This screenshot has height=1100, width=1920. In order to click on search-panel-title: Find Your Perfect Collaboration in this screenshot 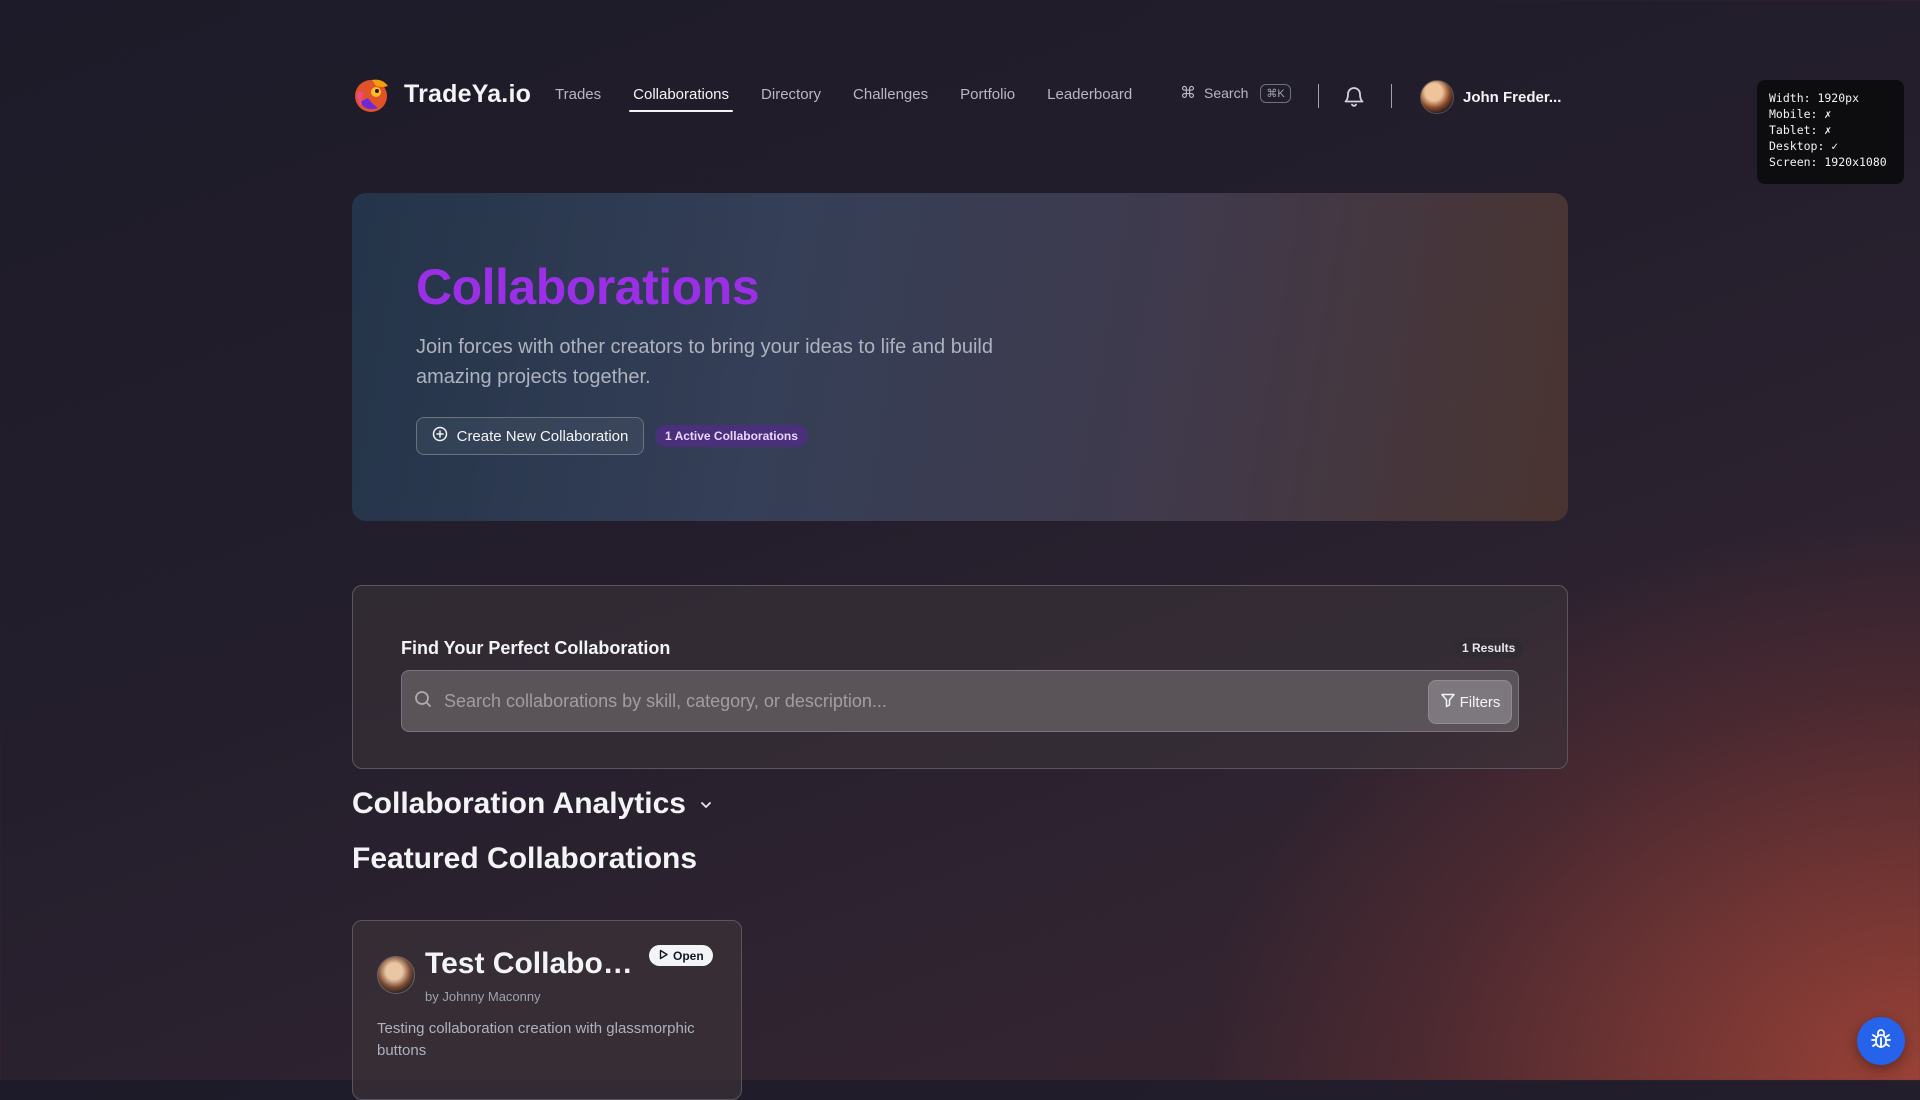, I will do `click(536, 648)`.